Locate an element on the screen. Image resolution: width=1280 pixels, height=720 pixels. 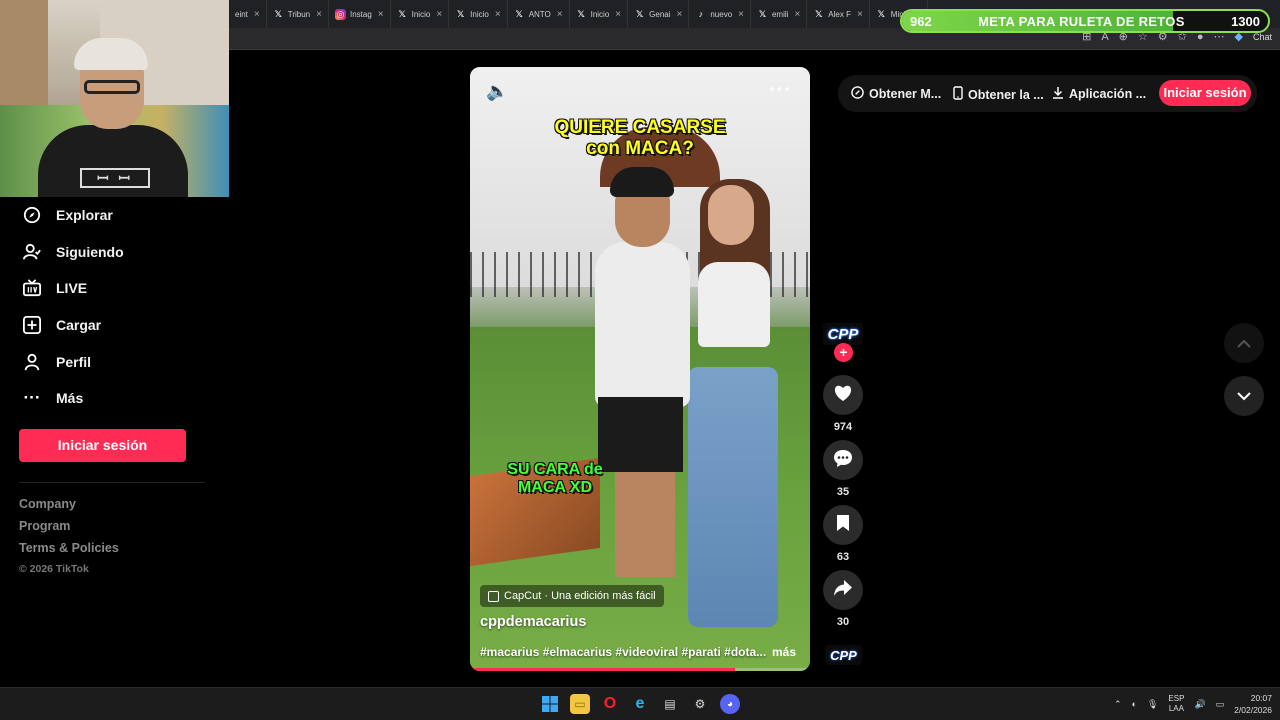
music-disc-avatar: CPP is located at coordinates (843, 655).